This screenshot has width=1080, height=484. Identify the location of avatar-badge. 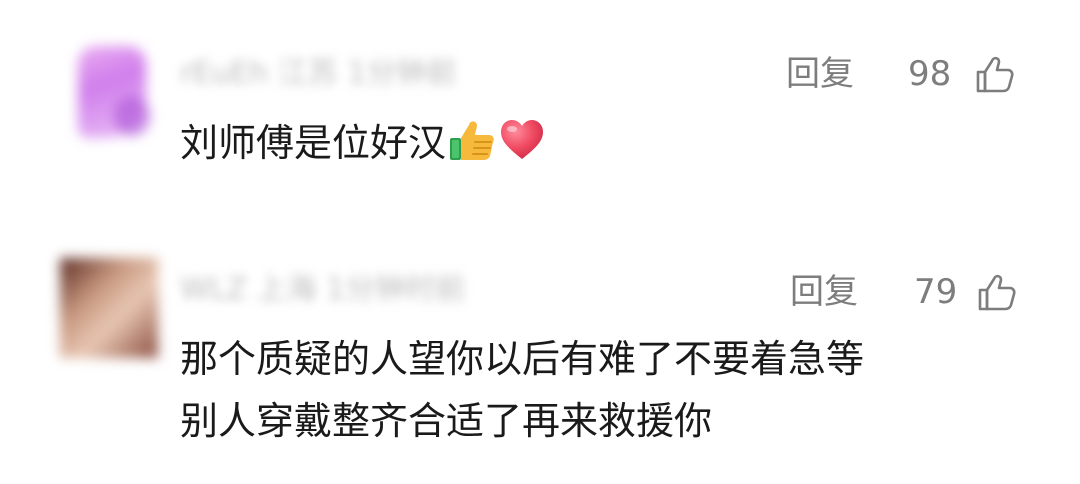
(132, 116).